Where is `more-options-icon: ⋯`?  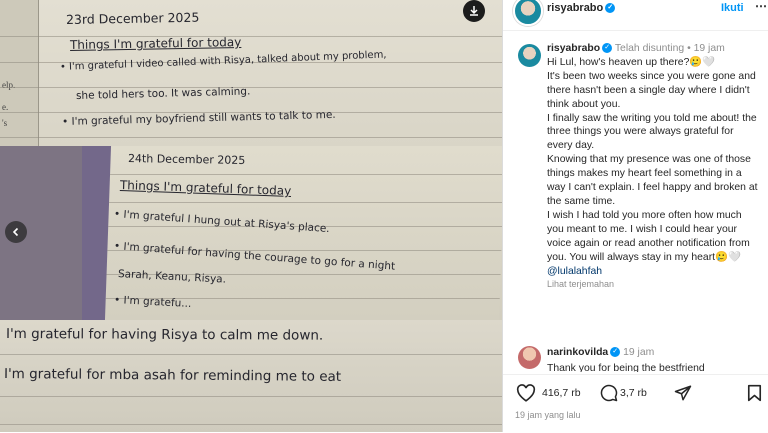
more-options-icon: ⋯ is located at coordinates (761, 6).